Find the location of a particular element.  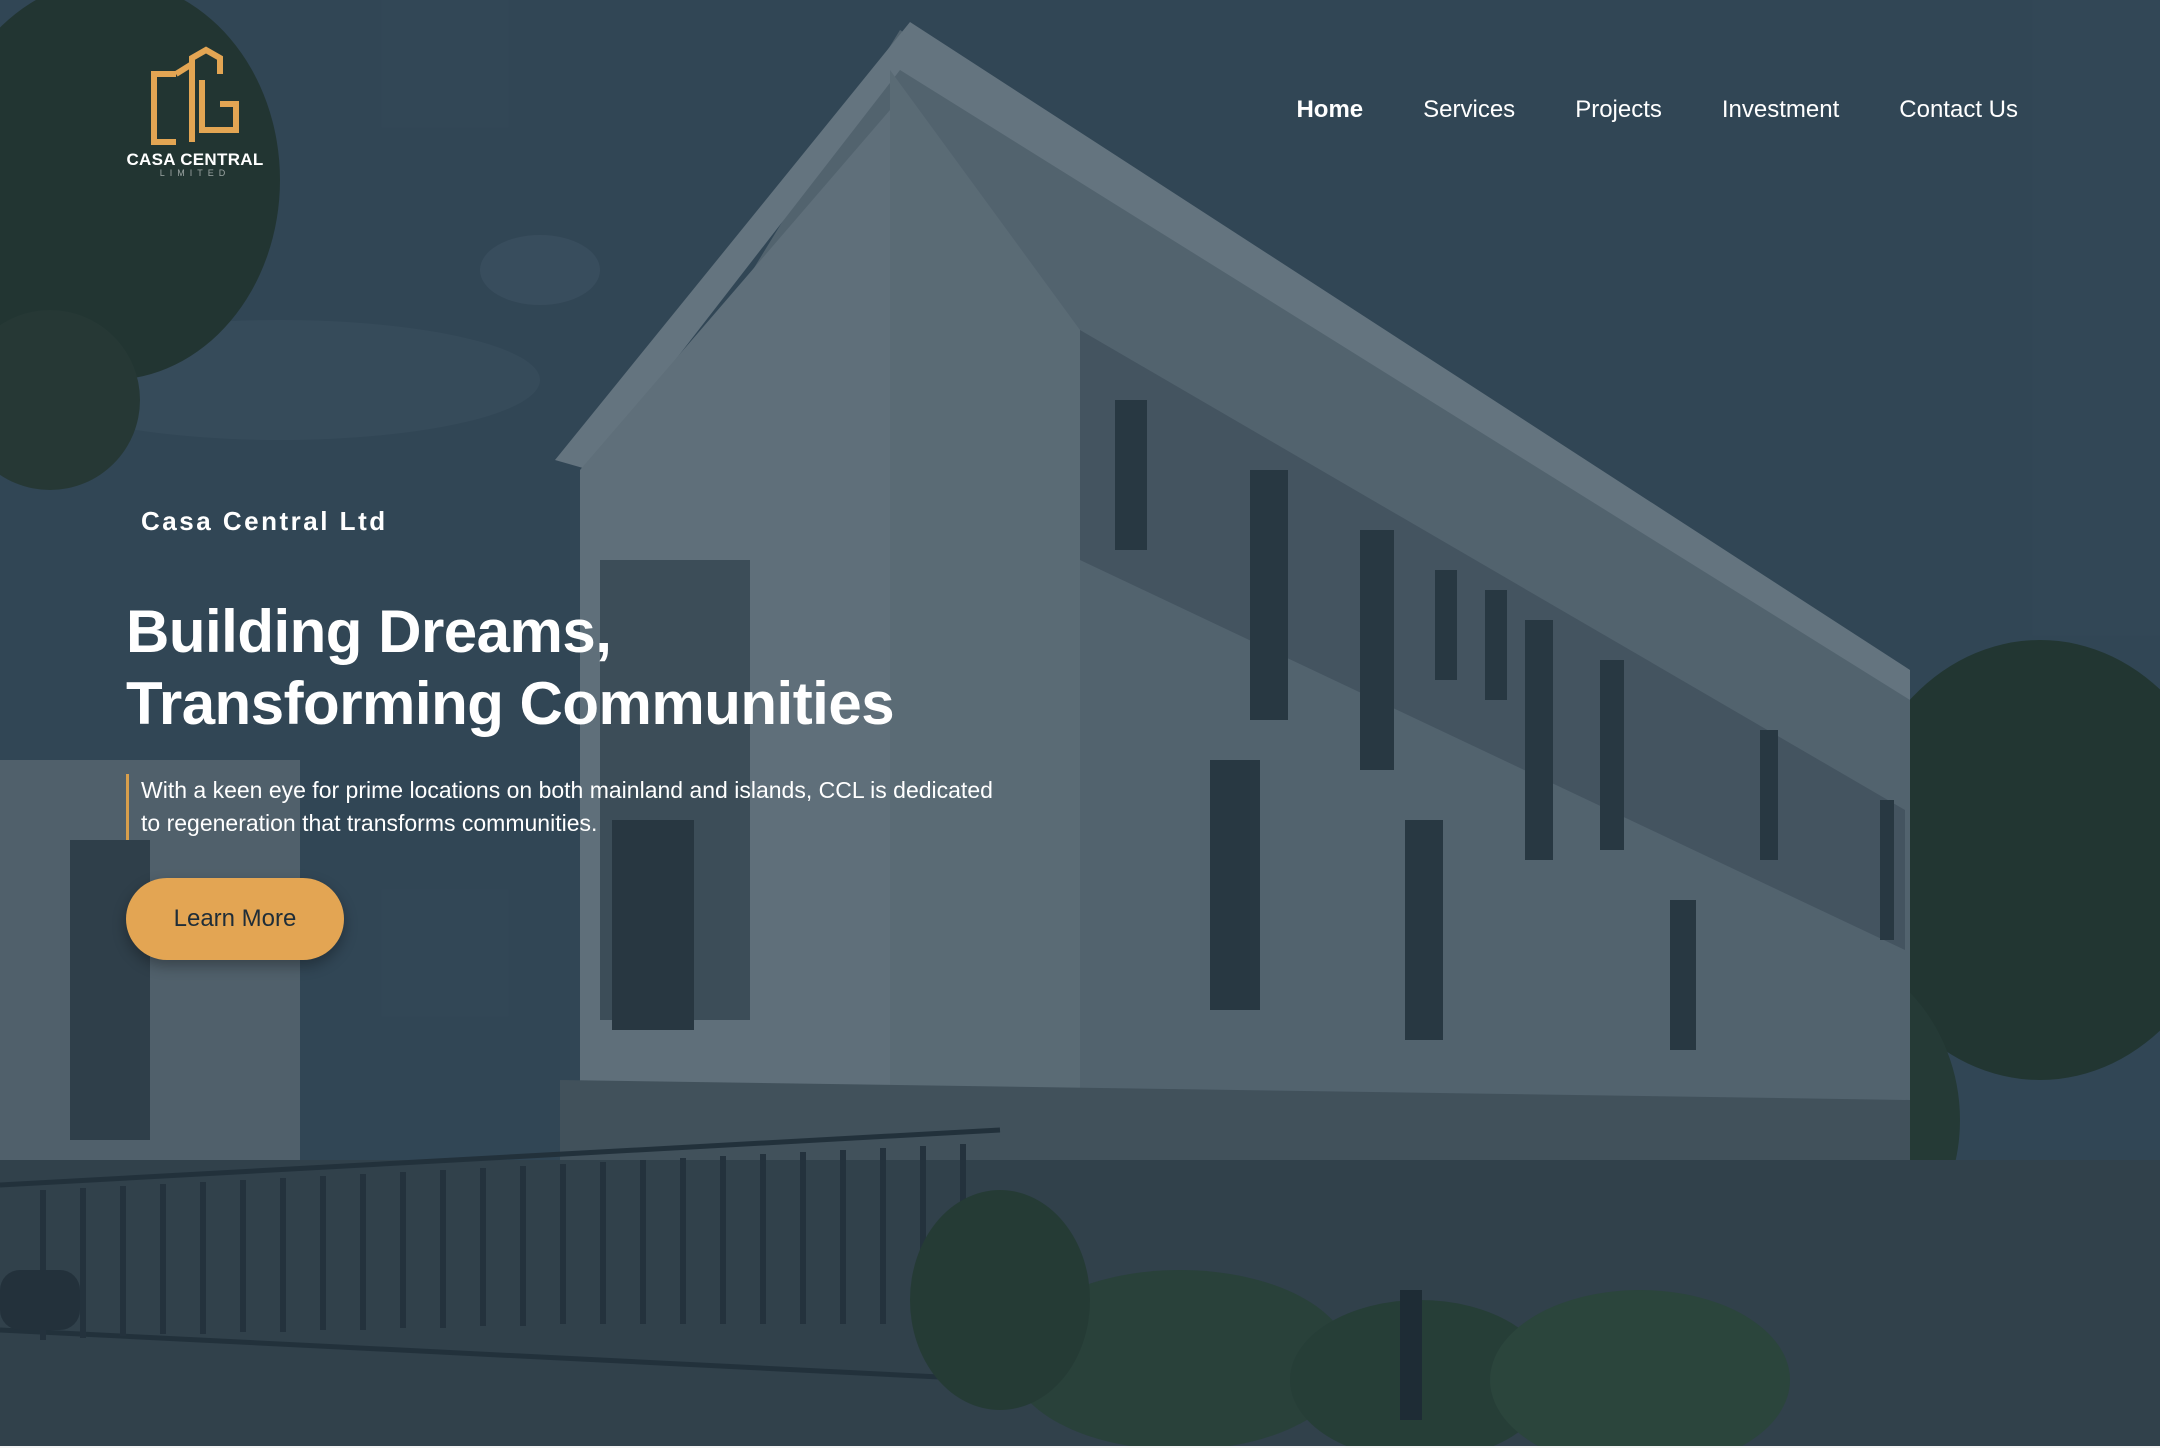

hero-headline-line2: Transforming Communities is located at coordinates (510, 703).